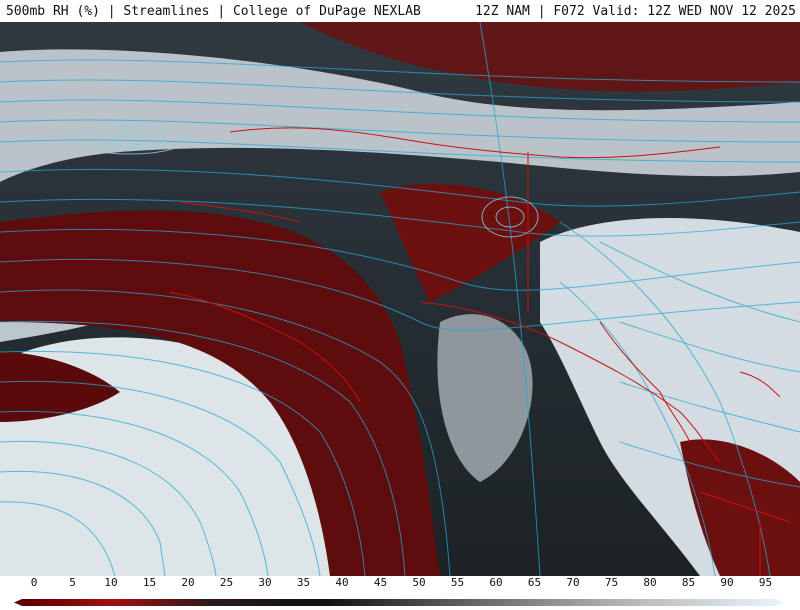 The width and height of the screenshot is (800, 610). I want to click on scale-tick-label: 5, so click(72, 582).